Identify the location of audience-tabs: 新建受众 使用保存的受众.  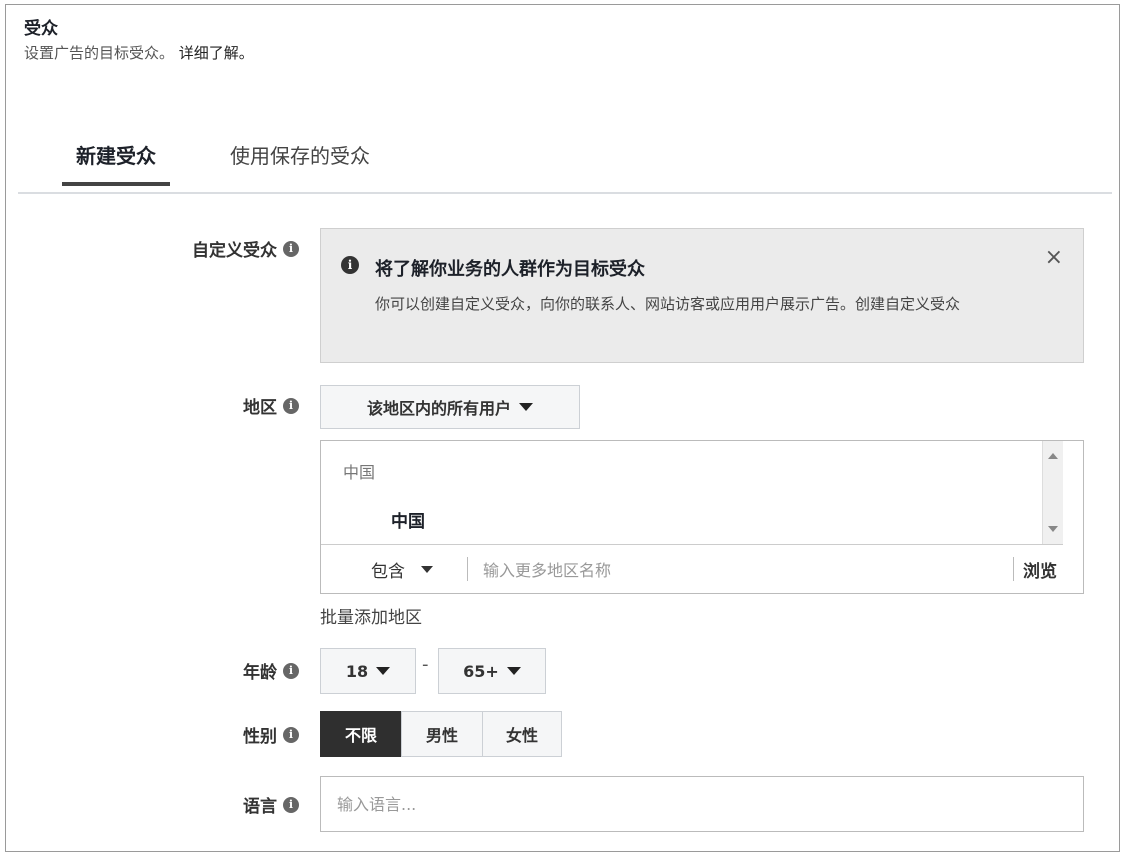
(565, 162).